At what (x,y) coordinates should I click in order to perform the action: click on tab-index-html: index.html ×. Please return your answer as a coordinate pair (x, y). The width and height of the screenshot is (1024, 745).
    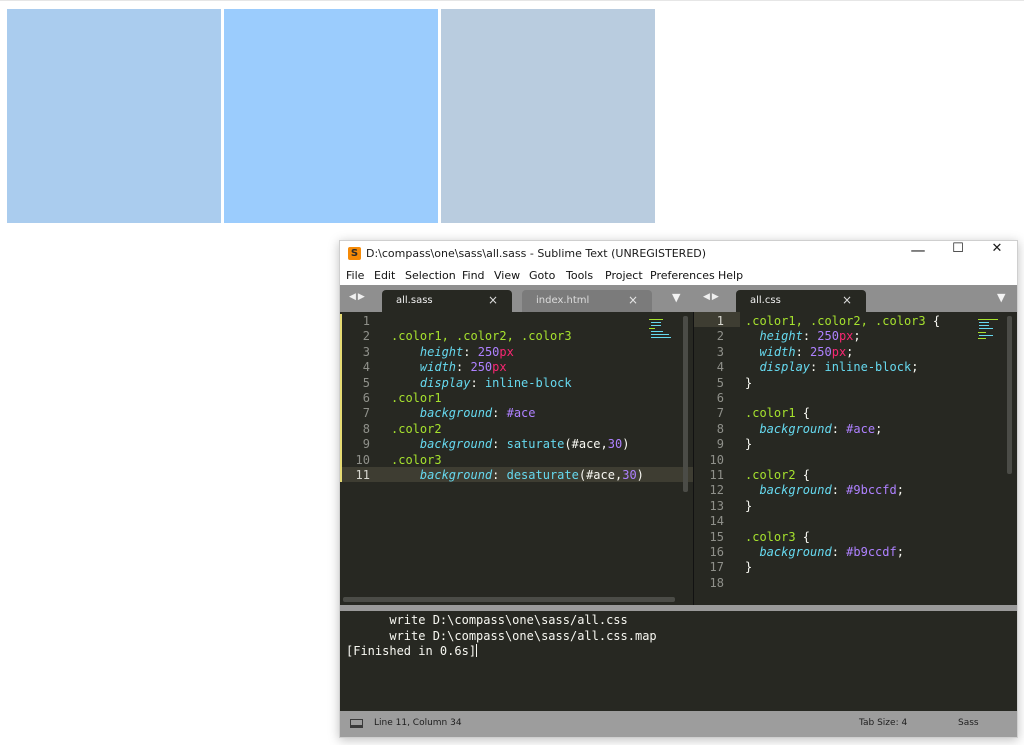
    Looking at the image, I should click on (587, 301).